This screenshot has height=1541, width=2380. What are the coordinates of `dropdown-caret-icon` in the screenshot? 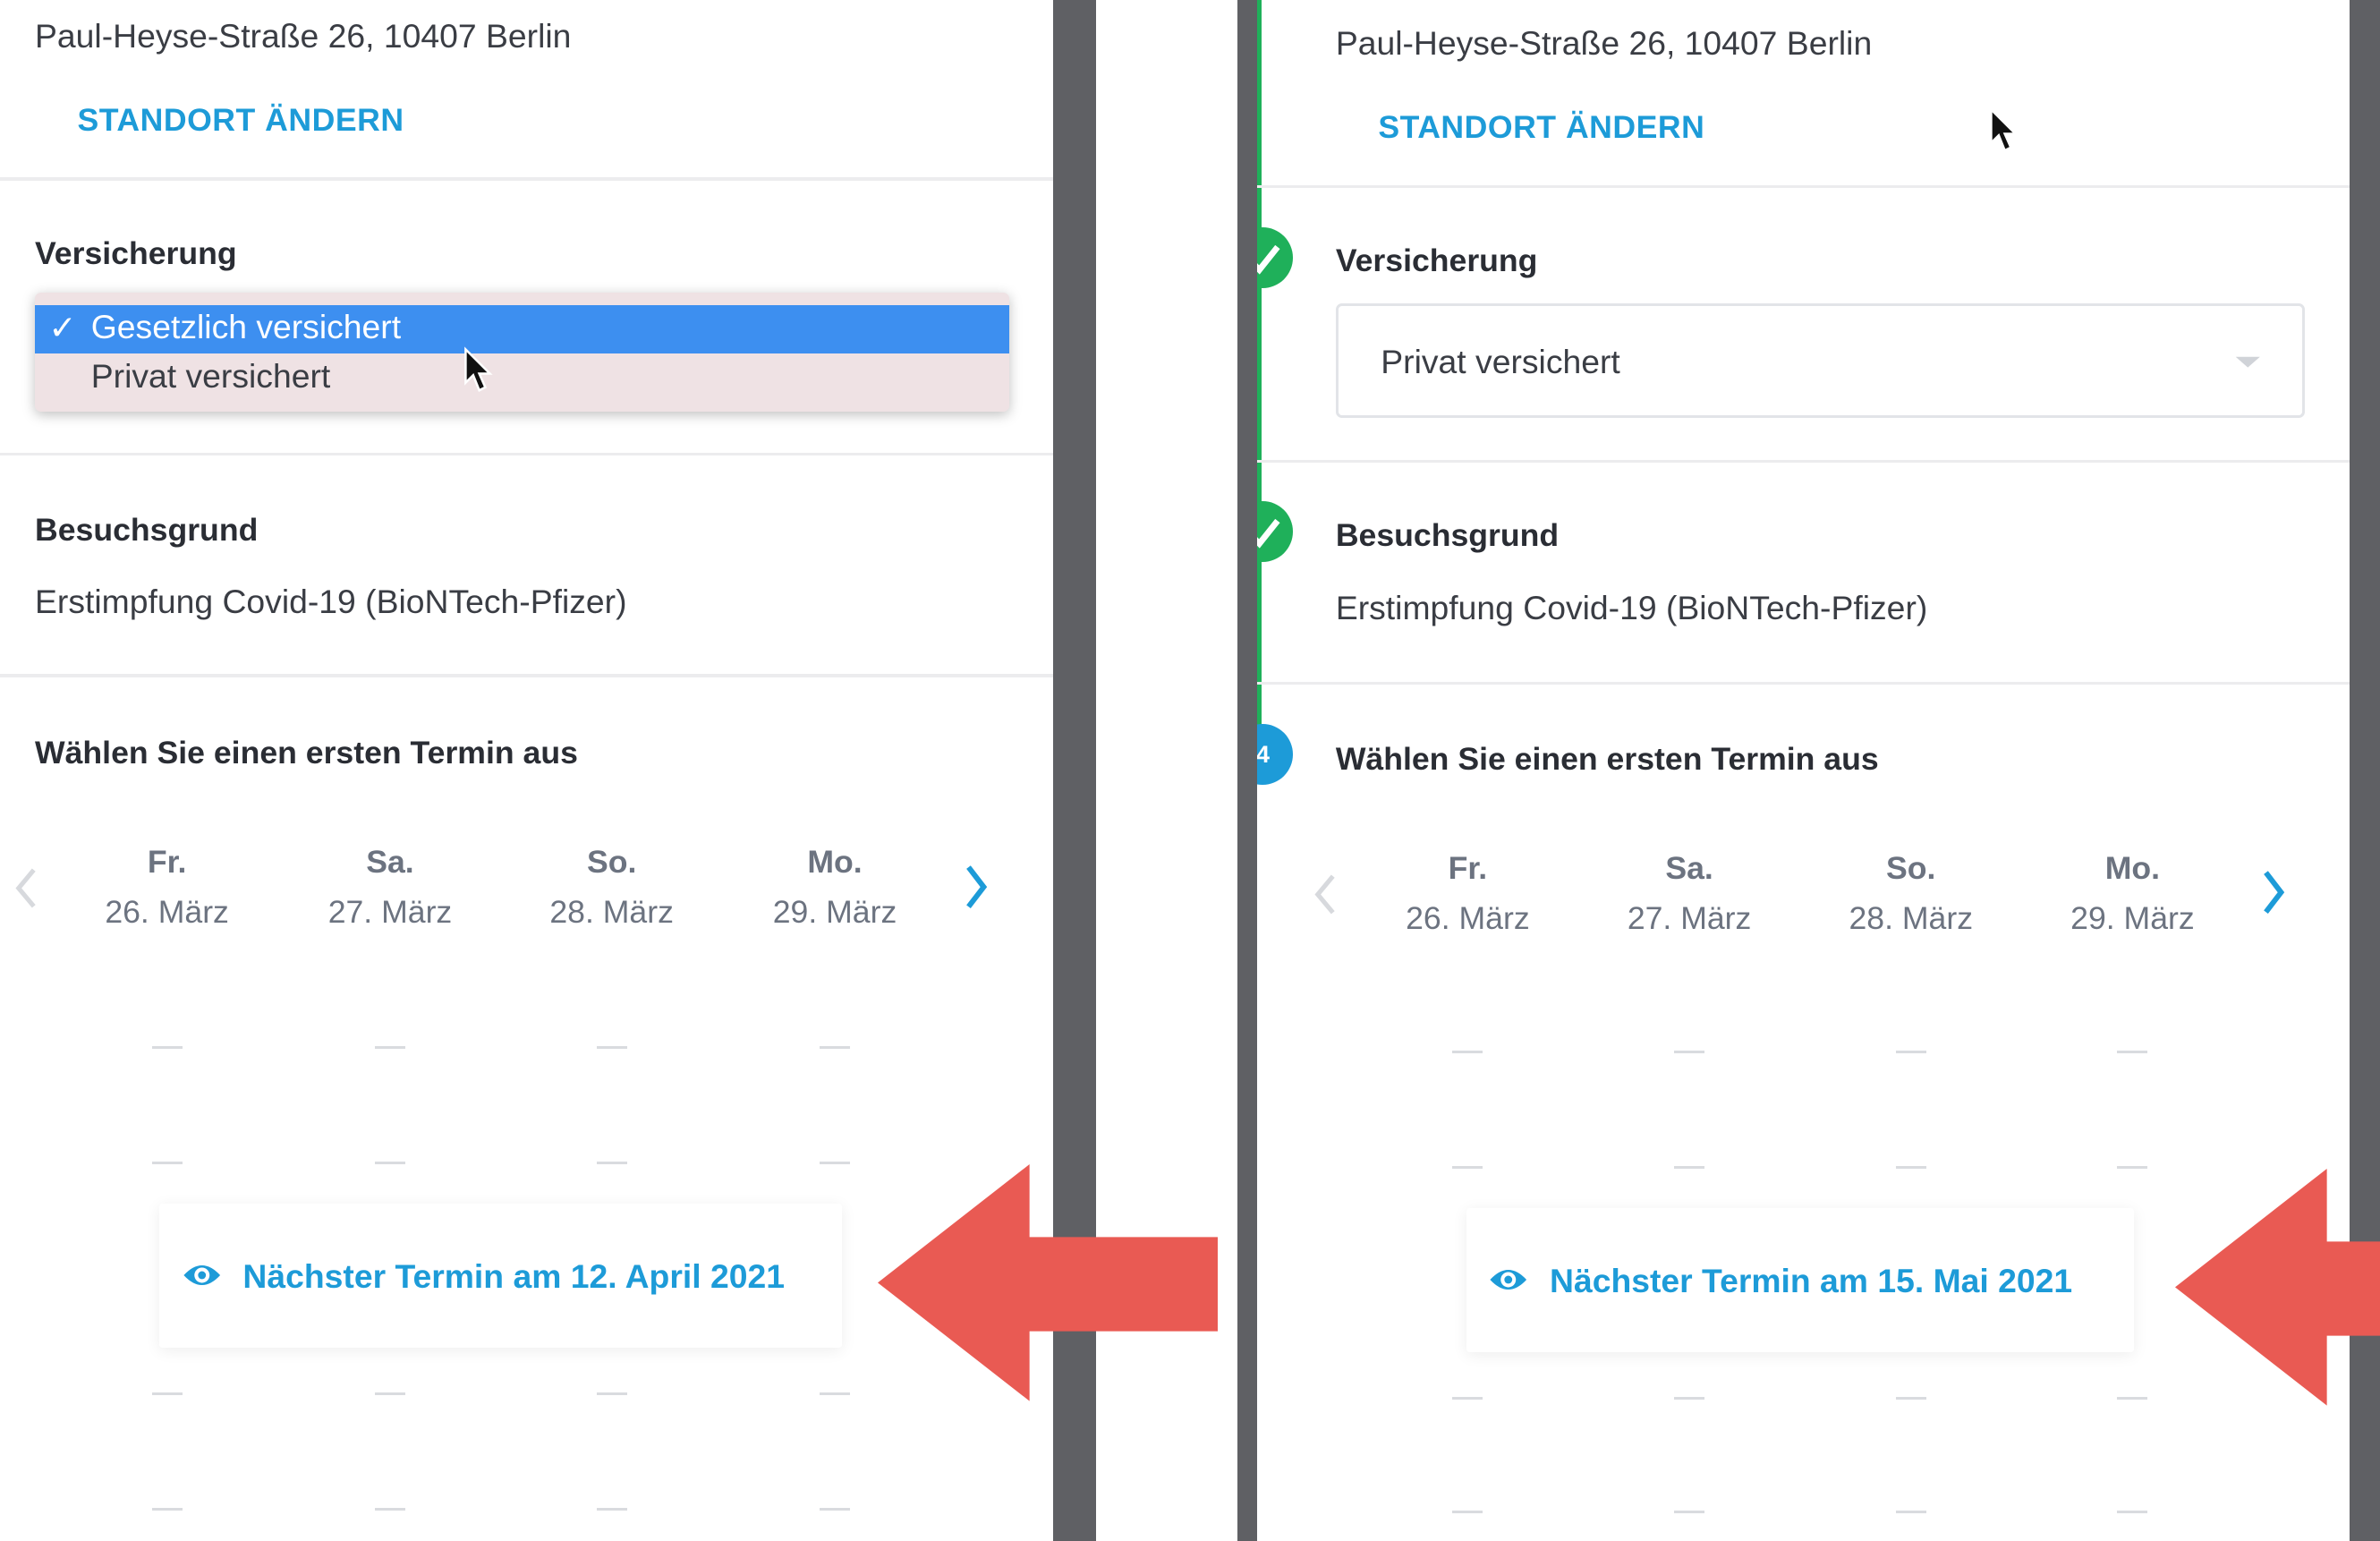 It's located at (2247, 362).